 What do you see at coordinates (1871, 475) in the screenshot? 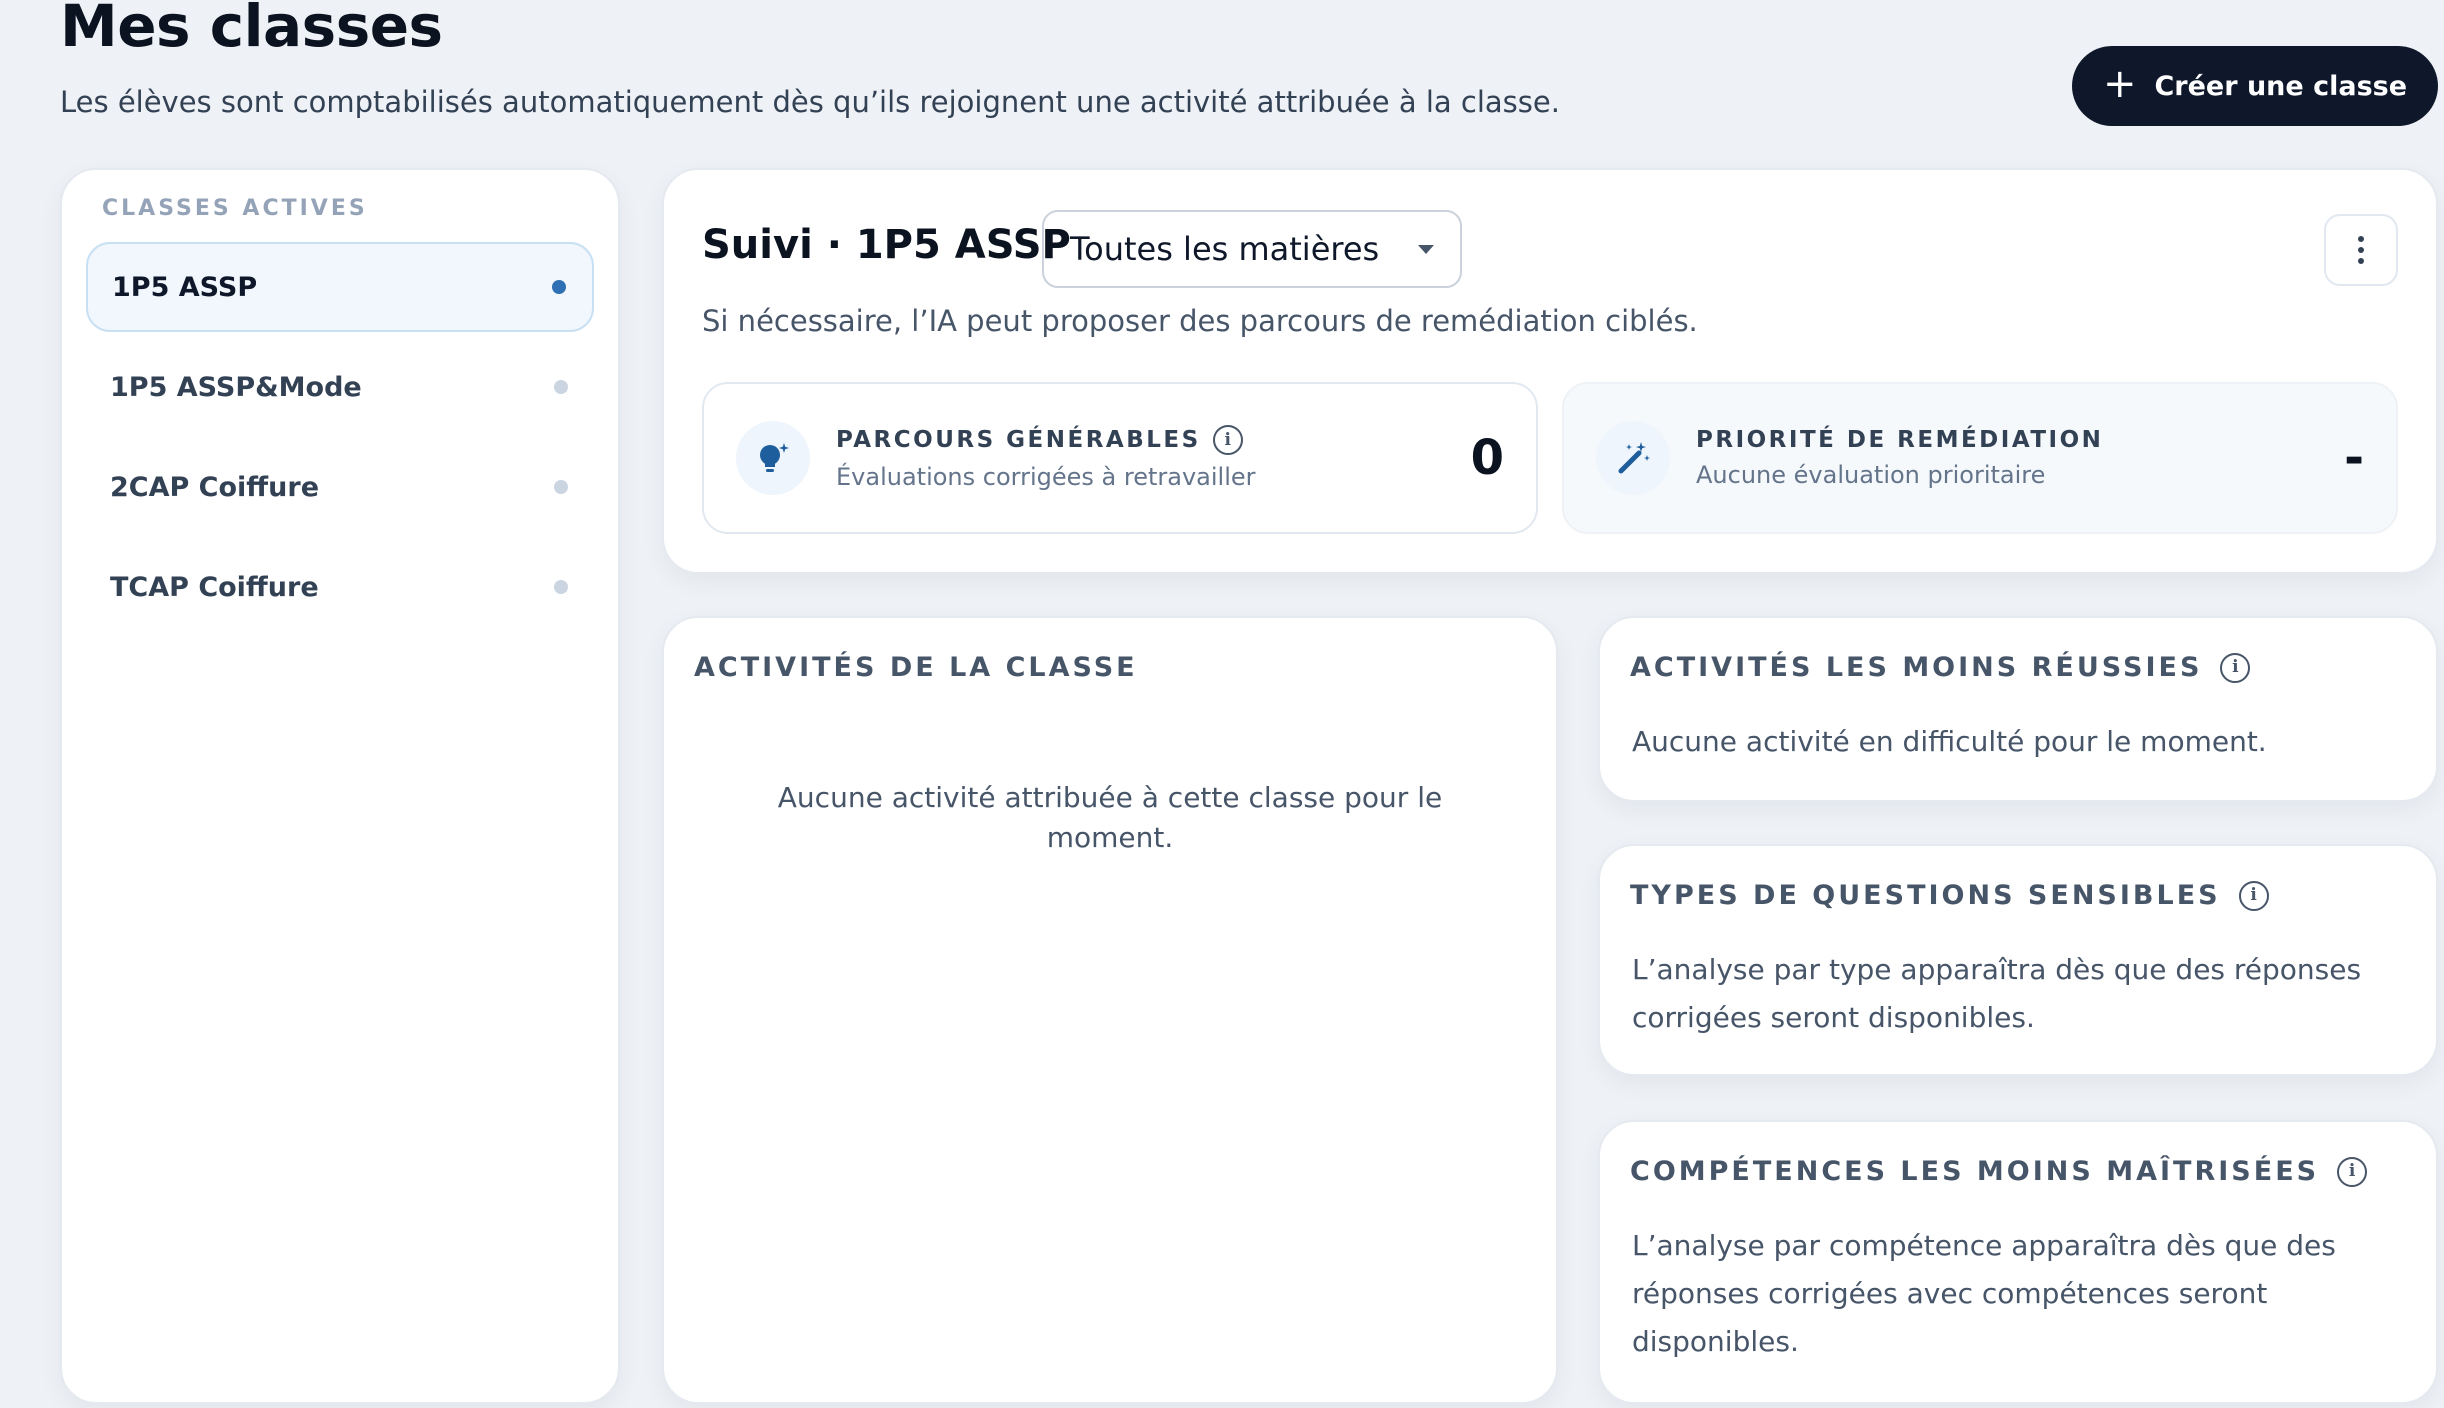
I see `stat-description: Aucune évaluation prioritaire` at bounding box center [1871, 475].